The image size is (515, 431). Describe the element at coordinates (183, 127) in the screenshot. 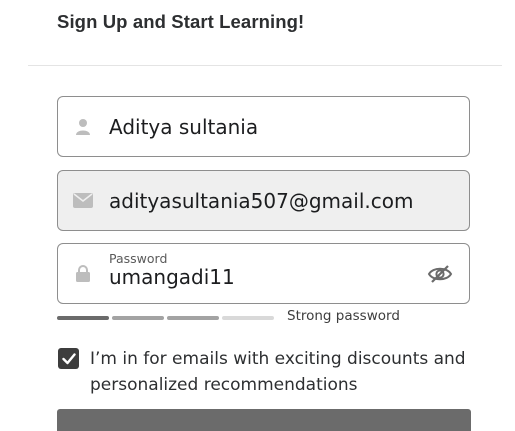

I see `full-name-value: Aditya sultania` at that location.